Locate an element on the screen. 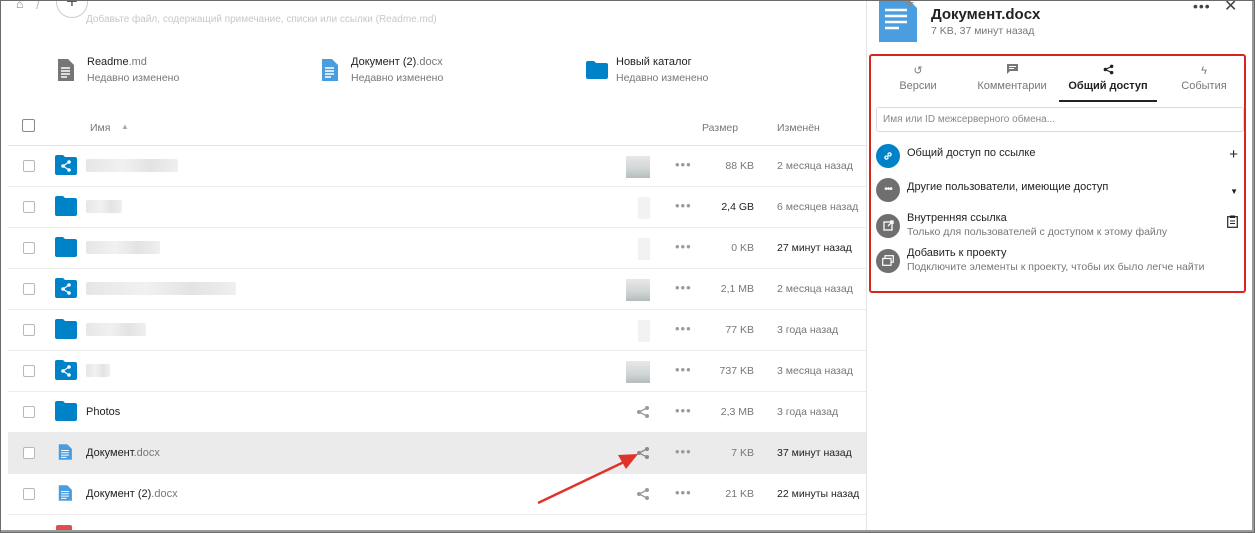  recent-name: Readme is located at coordinates (108, 62).